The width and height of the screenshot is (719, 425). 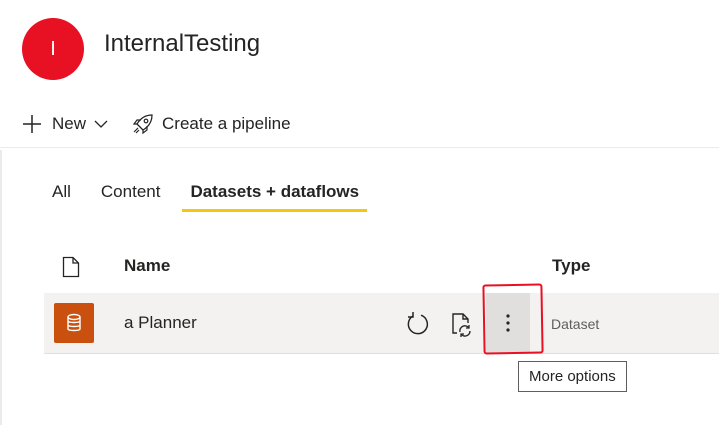 What do you see at coordinates (513, 319) in the screenshot?
I see `annotation-highlight` at bounding box center [513, 319].